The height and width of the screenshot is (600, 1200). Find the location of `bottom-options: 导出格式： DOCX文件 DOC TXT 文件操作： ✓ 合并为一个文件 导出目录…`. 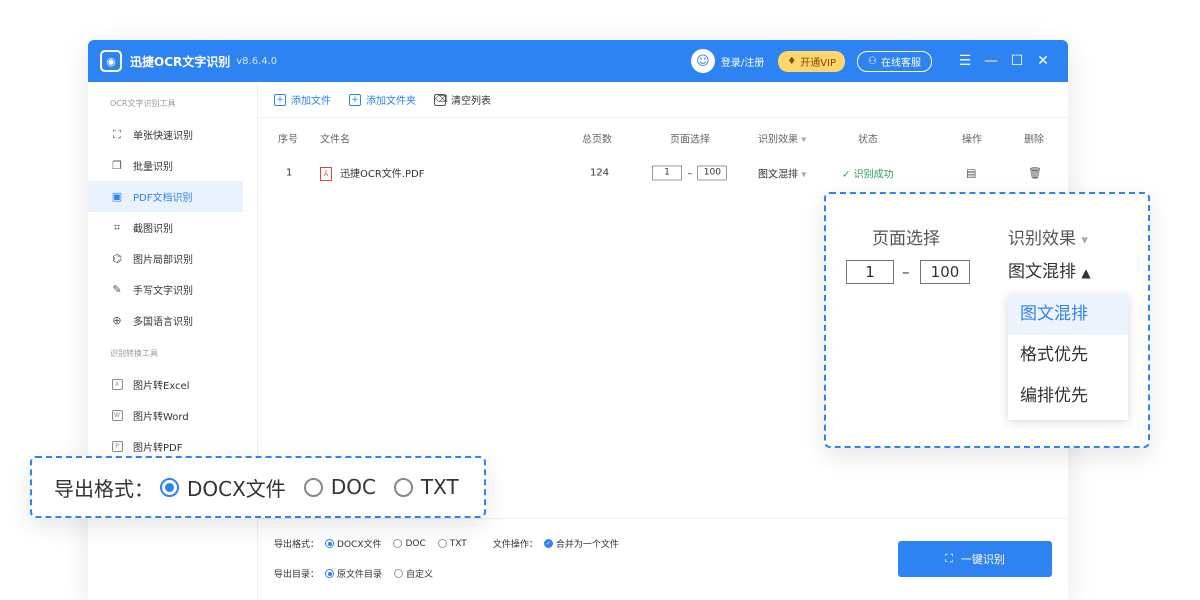

bottom-options: 导出格式： DOCX文件 DOC TXT 文件操作： ✓ 合并为一个文件 导出目录… is located at coordinates (663, 559).